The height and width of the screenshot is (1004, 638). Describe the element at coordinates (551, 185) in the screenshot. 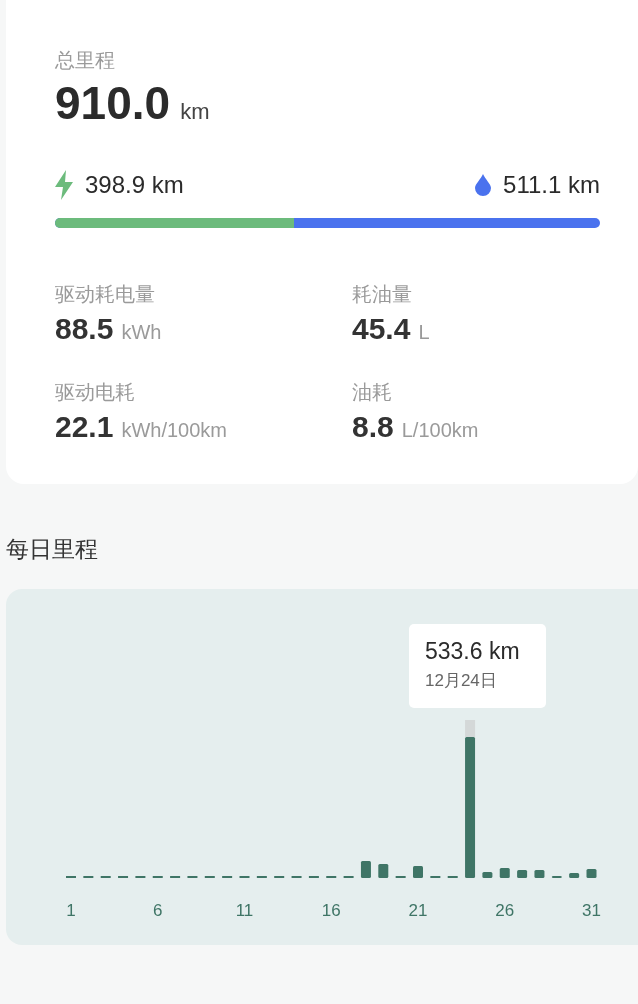

I see `fuel-distance: 511.1 km` at that location.